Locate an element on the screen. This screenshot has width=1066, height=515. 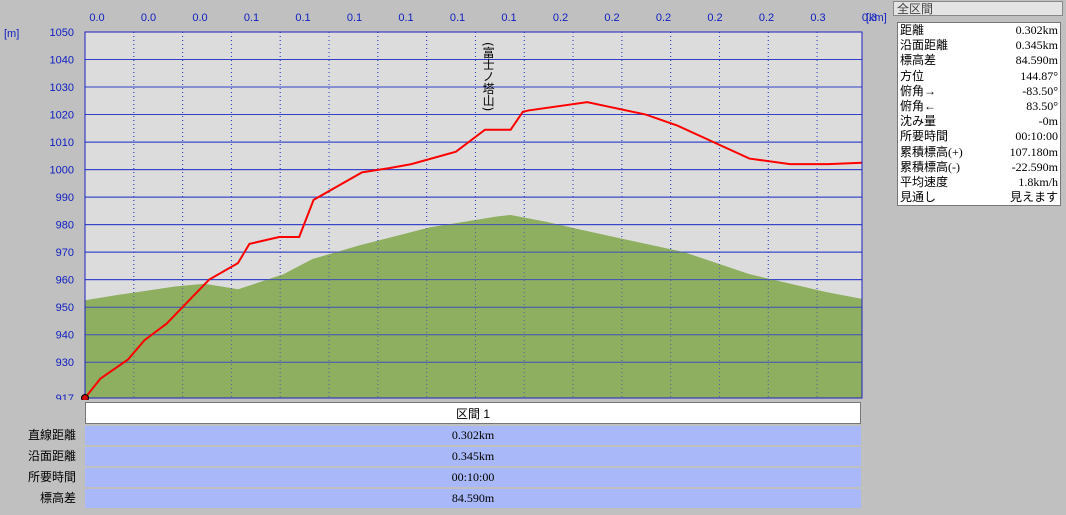
summary-row: 沿面距離 0.345km is located at coordinates (979, 45).